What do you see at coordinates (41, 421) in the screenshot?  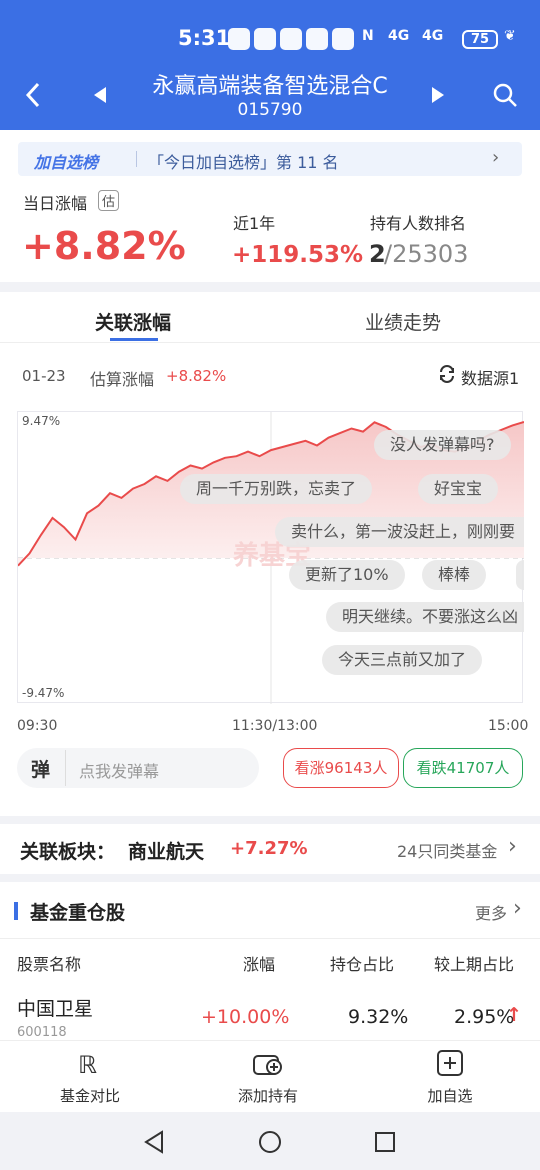 I see `y-tick-top: 9.47%` at bounding box center [41, 421].